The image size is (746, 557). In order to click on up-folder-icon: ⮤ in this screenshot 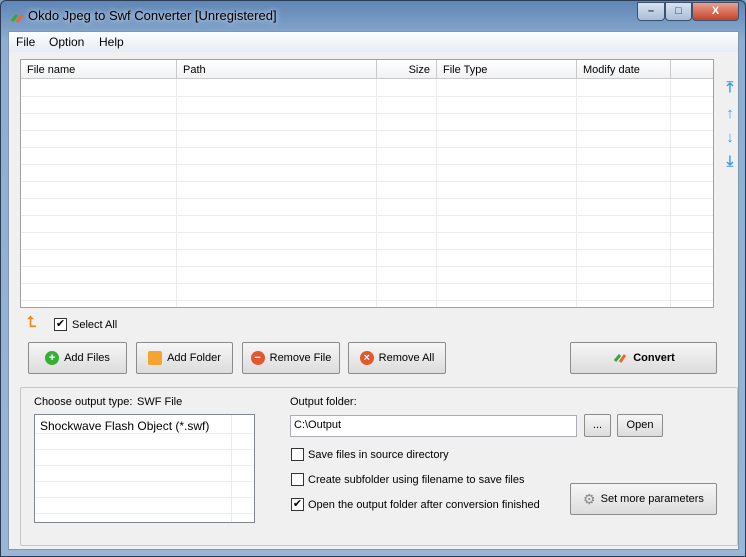, I will do `click(31, 322)`.